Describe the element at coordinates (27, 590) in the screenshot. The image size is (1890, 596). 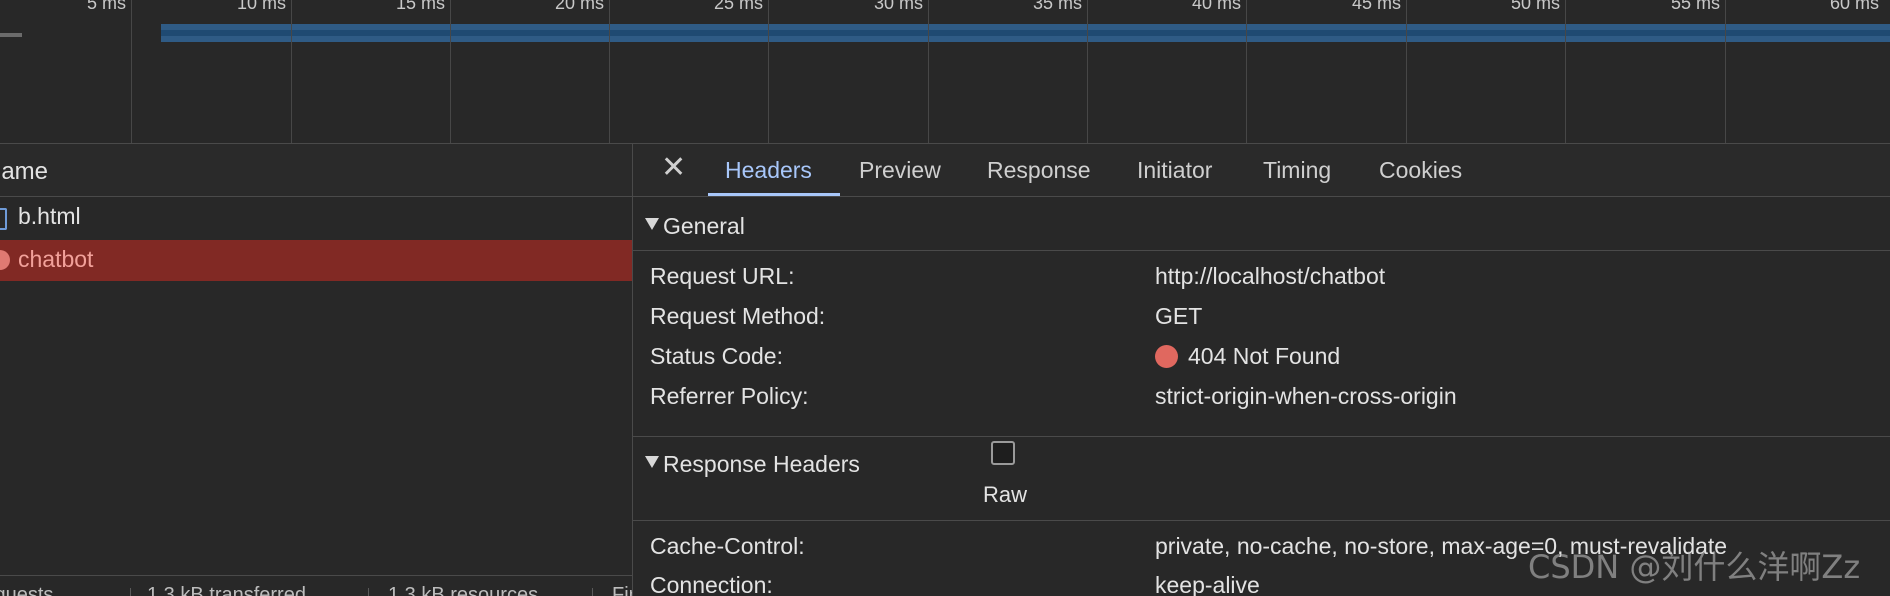
I see `status-requests: 2 requests` at that location.